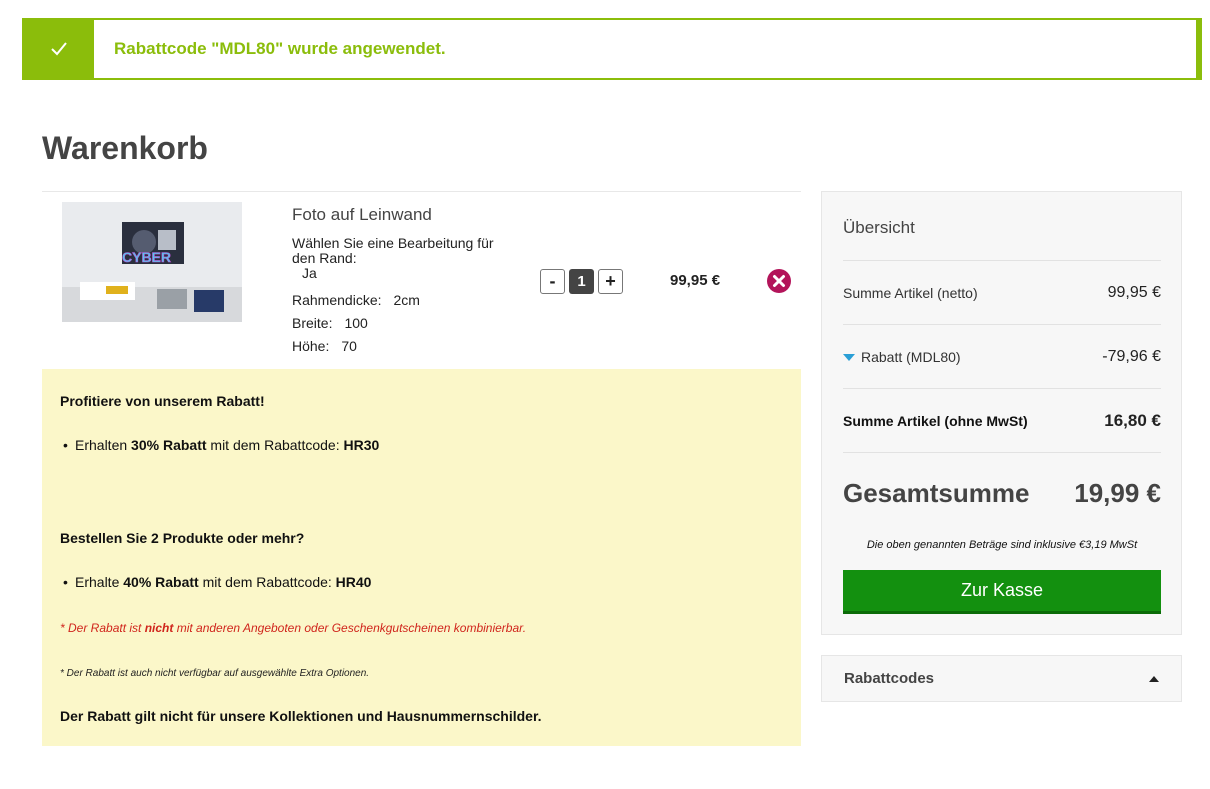  Describe the element at coordinates (125, 148) in the screenshot. I see `page-title: Warenkorb` at that location.